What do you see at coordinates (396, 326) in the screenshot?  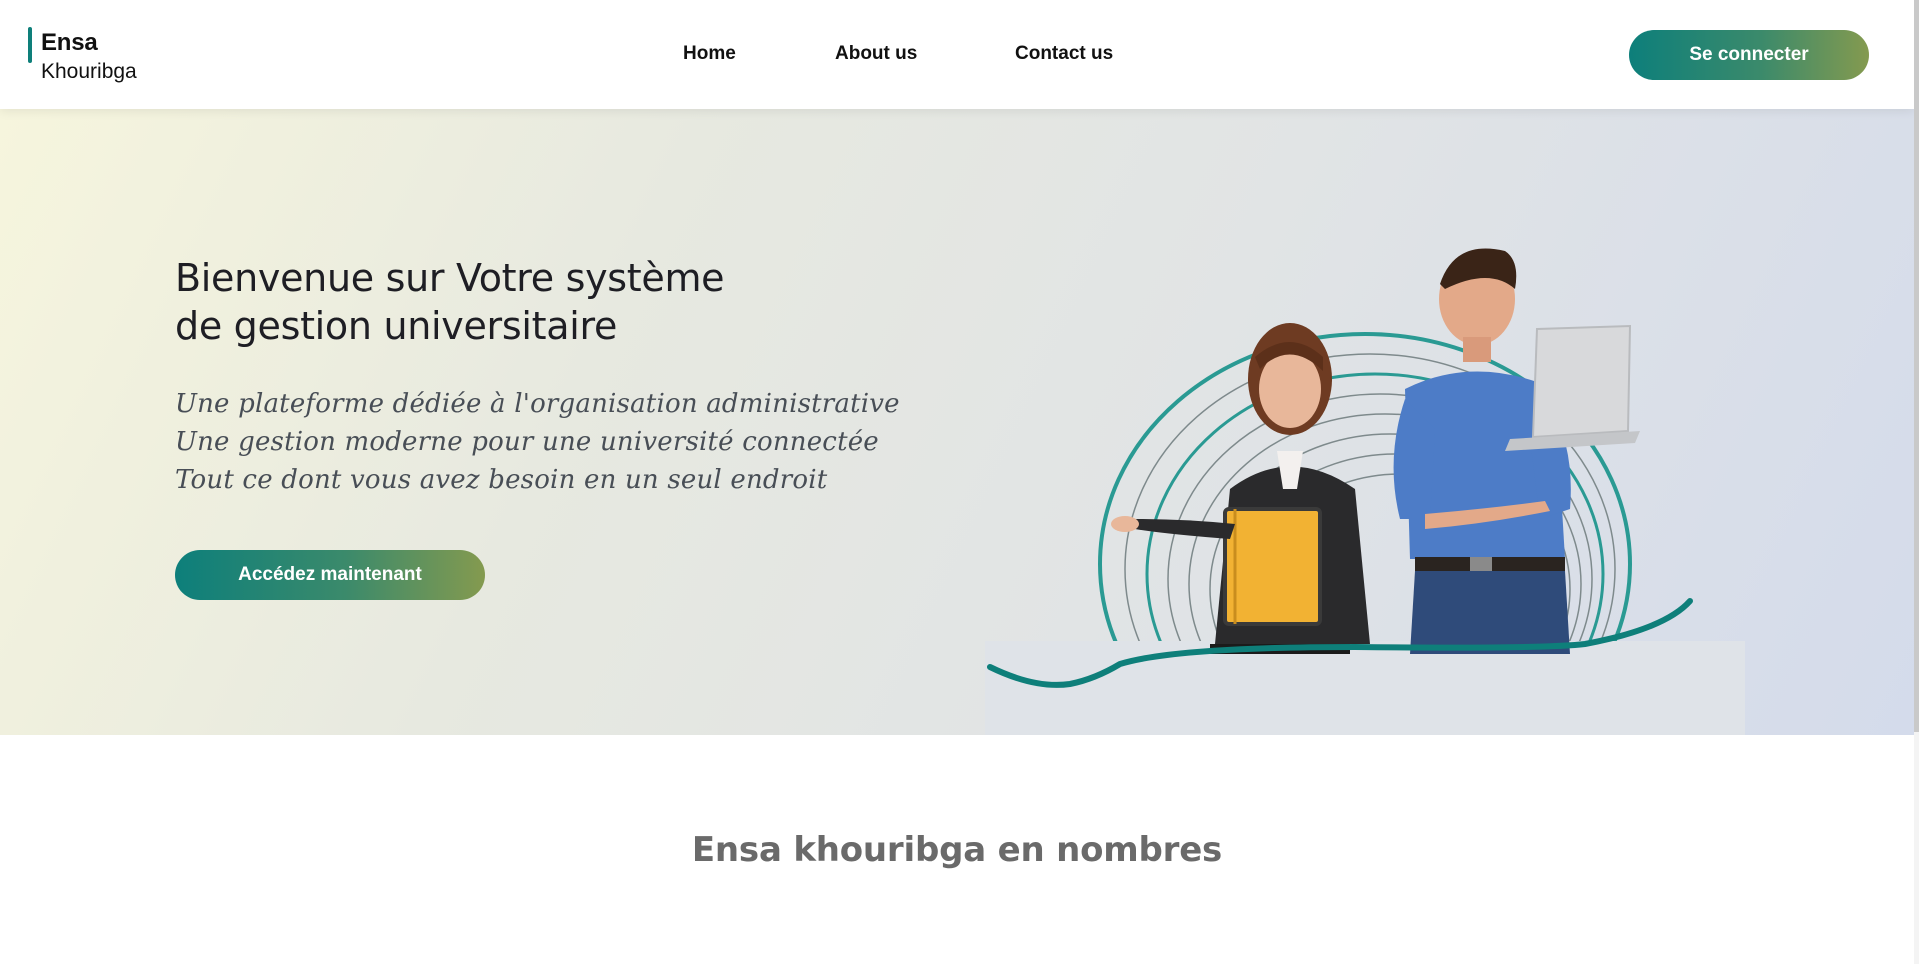 I see `hero-title-line-2: de gestion universitaire` at bounding box center [396, 326].